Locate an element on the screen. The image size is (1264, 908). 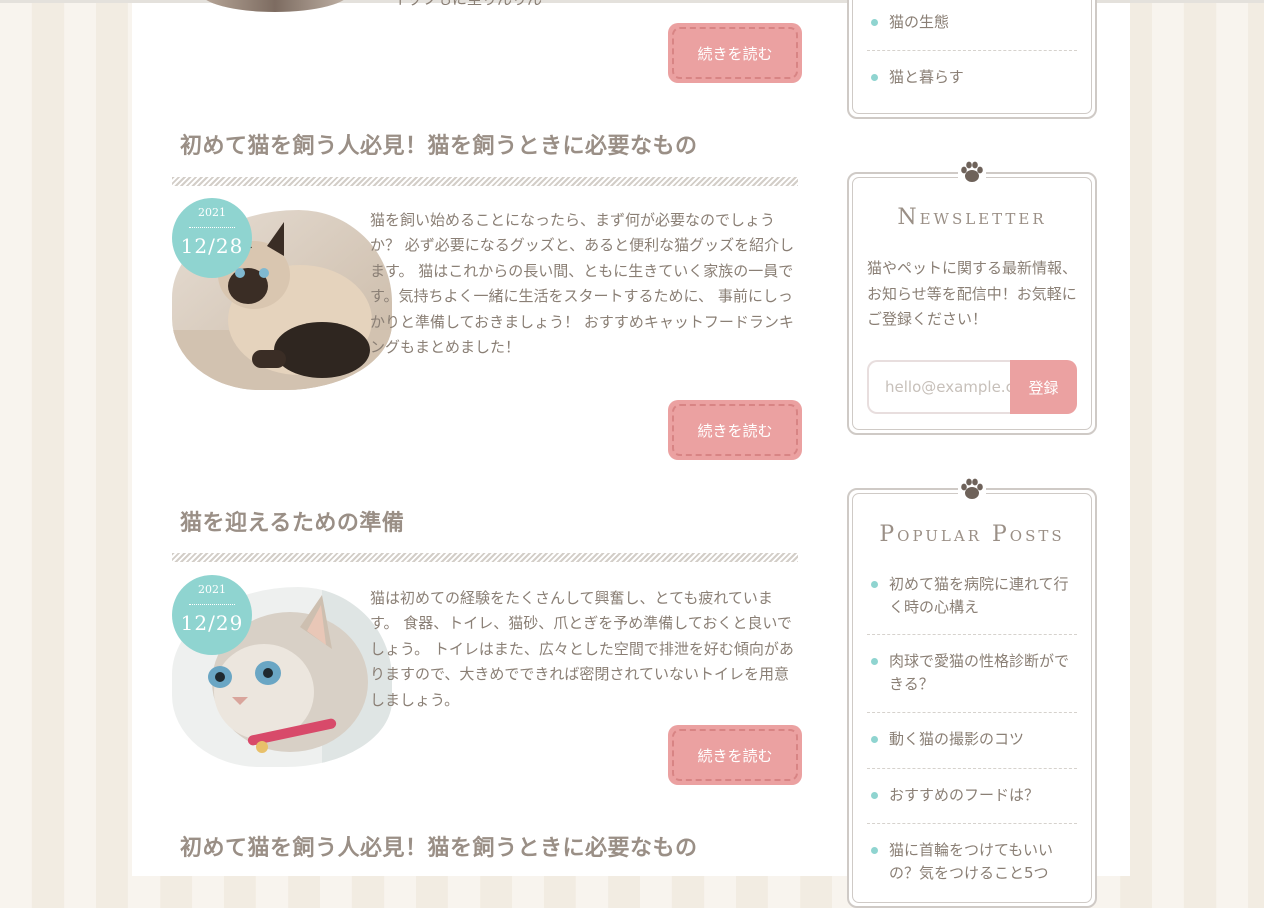
popular-post-label: 肉球で愛猫の性格診断ができる？ is located at coordinates (979, 672).